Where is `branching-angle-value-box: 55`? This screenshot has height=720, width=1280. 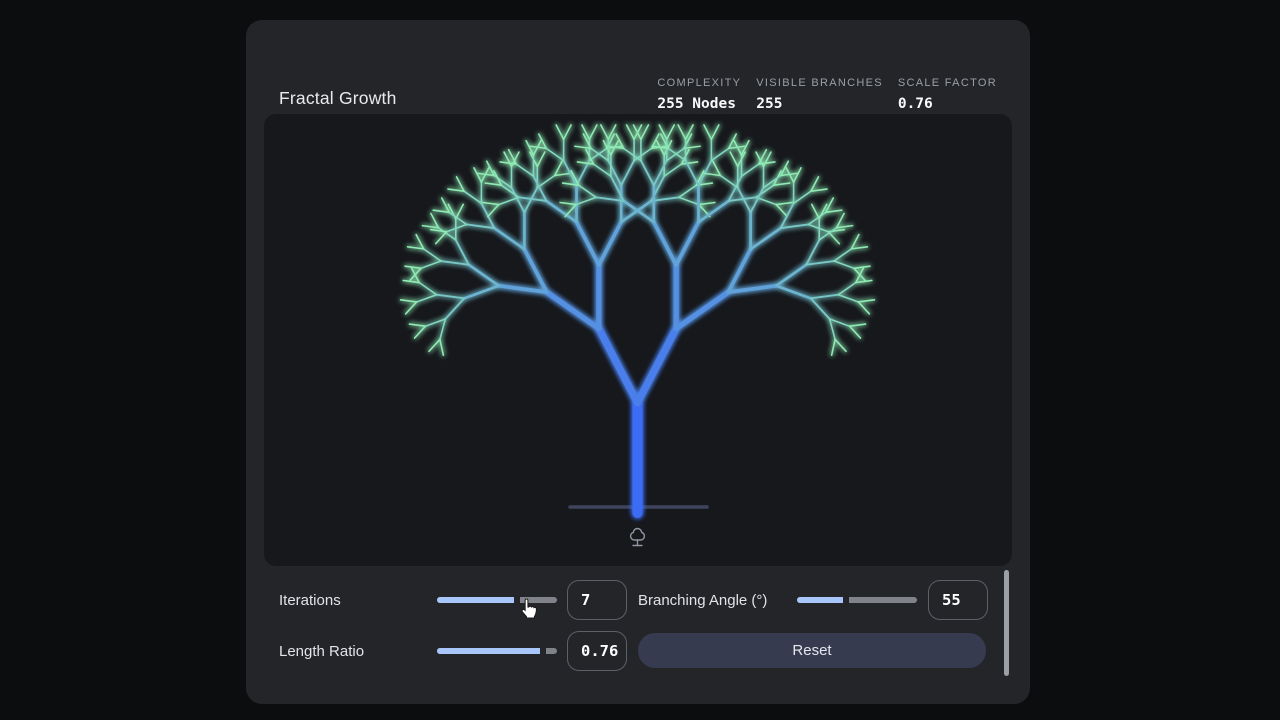 branching-angle-value-box: 55 is located at coordinates (958, 600).